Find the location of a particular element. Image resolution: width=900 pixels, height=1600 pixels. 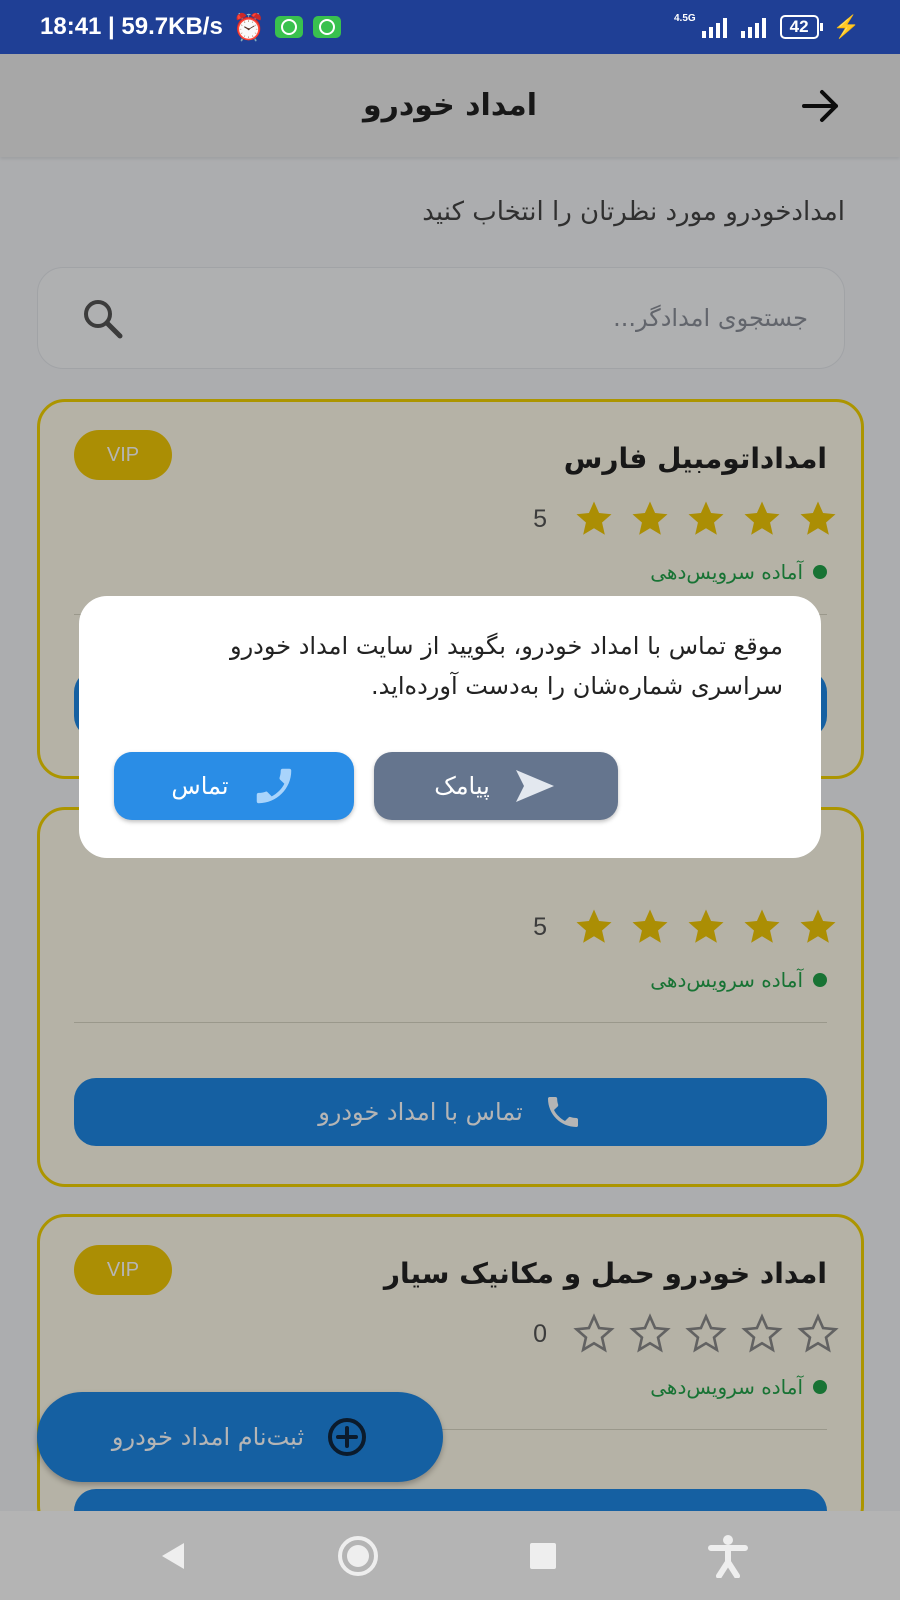

navigation-bar is located at coordinates (450, 1555).